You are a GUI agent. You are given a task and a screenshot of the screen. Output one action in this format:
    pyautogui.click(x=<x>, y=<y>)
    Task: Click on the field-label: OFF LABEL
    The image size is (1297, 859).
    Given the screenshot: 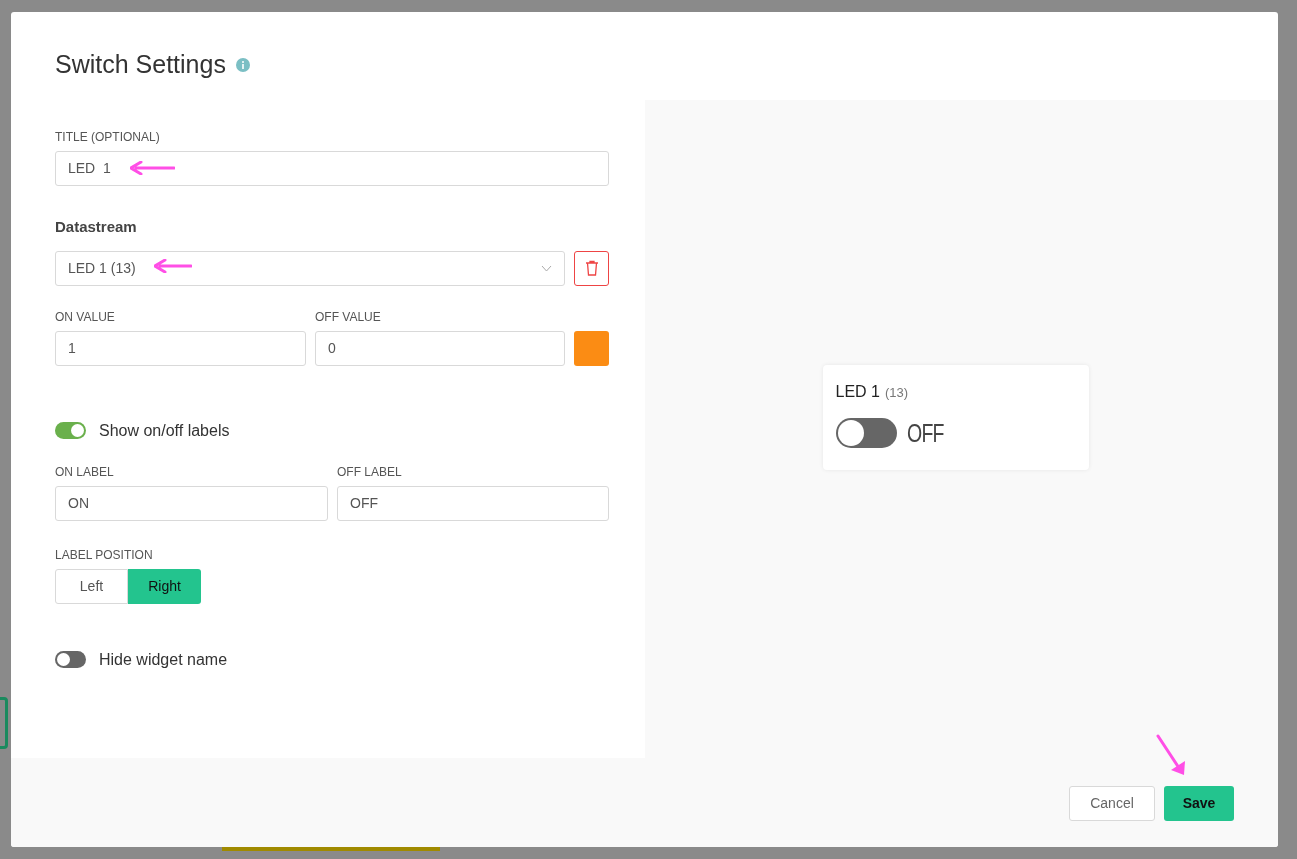 What is the action you would take?
    pyautogui.click(x=370, y=472)
    